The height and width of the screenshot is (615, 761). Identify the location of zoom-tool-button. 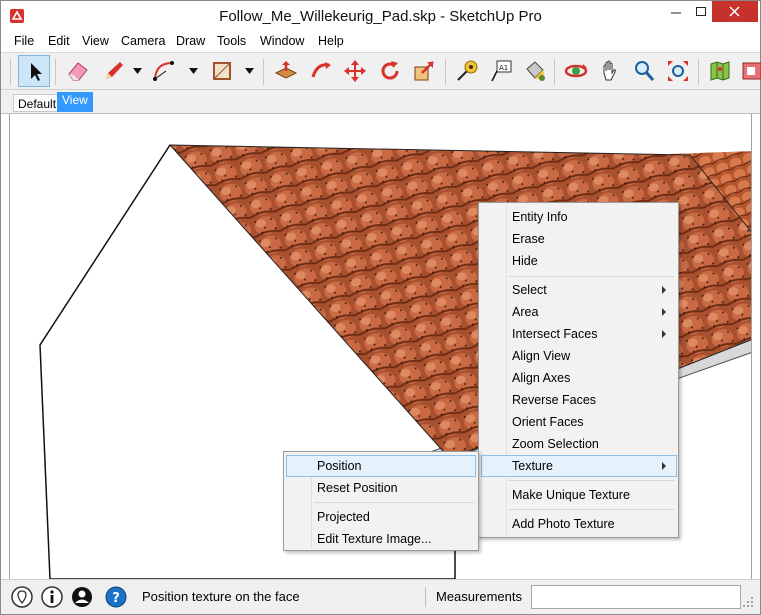
(644, 71).